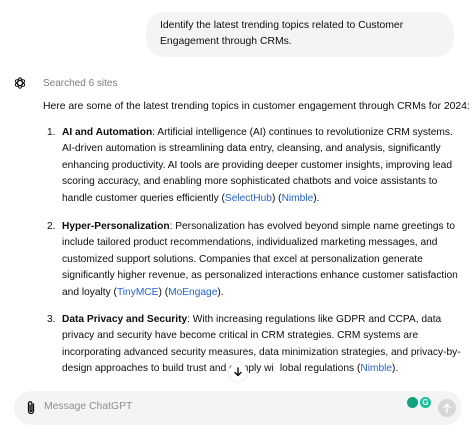 This screenshot has width=474, height=432. Describe the element at coordinates (192, 292) in the screenshot. I see `source-link-moengage: MoEngage` at that location.